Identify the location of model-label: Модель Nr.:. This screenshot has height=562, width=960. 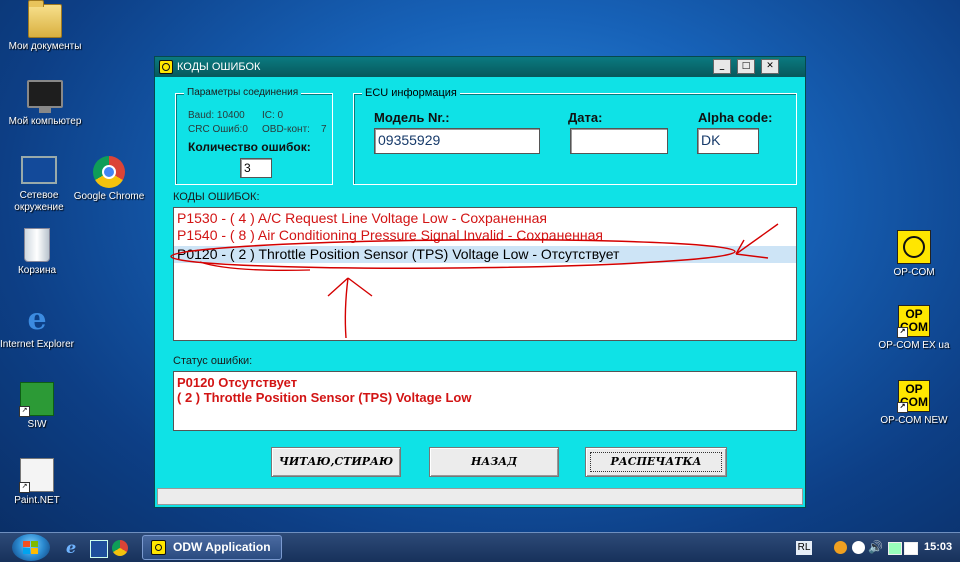
(412, 117).